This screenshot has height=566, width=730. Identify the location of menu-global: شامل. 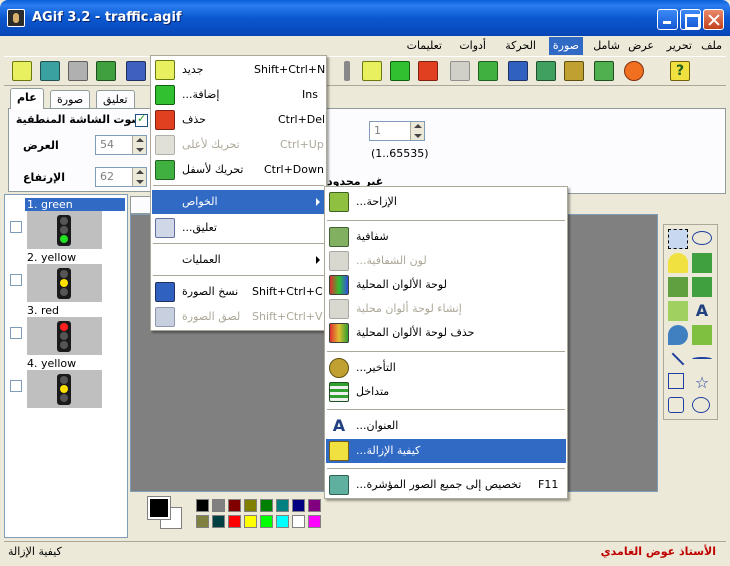
(606, 46).